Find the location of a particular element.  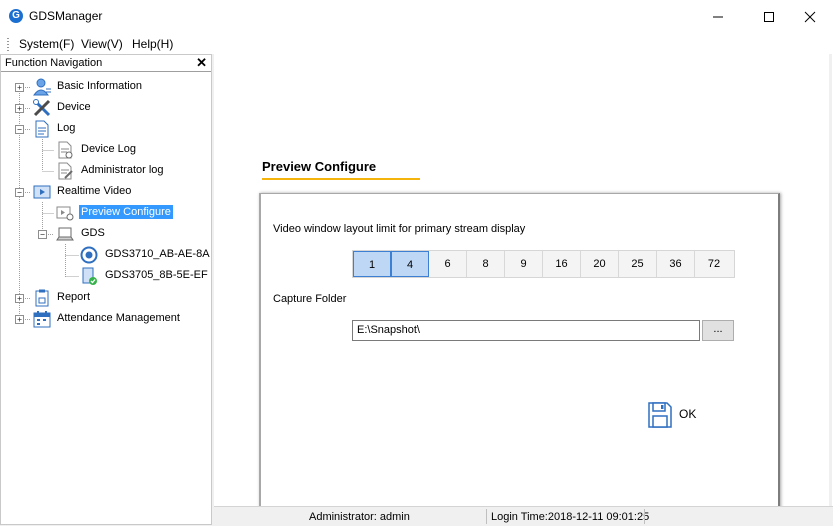

tree-item-preview-configure: Preview Configure is located at coordinates (126, 212).